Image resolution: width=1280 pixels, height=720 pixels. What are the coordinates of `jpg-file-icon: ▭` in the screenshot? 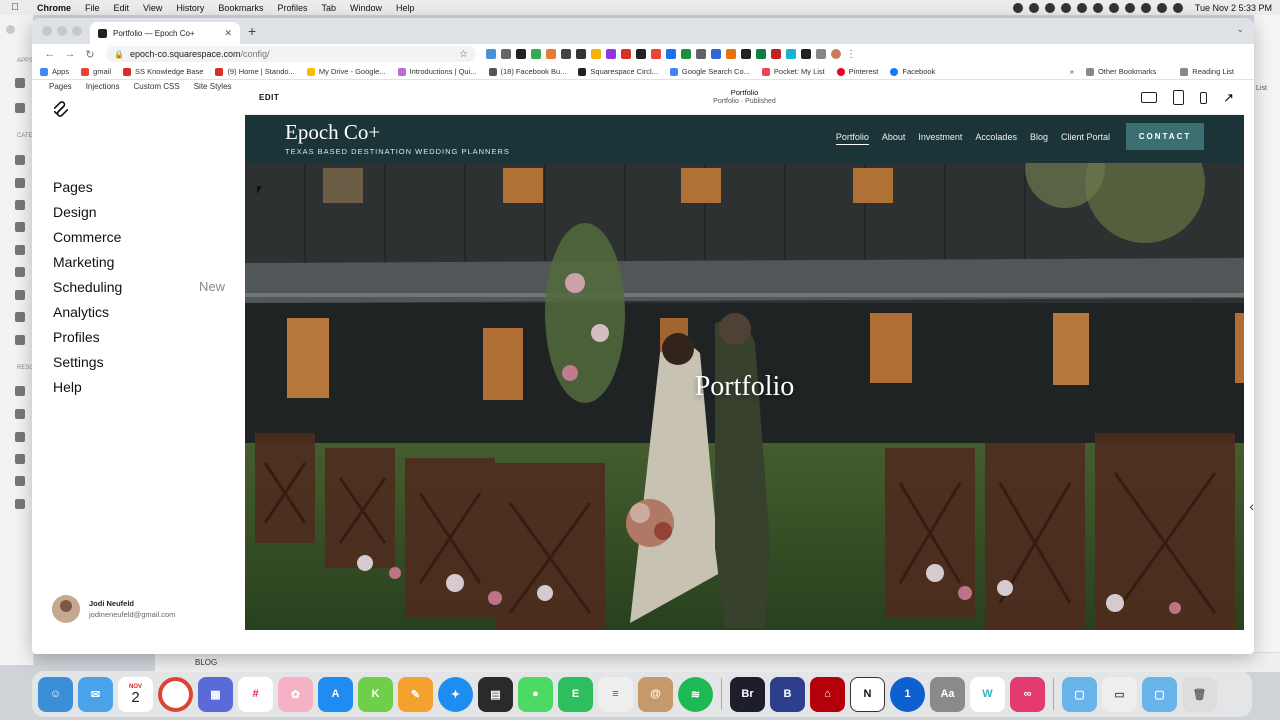 It's located at (1119, 694).